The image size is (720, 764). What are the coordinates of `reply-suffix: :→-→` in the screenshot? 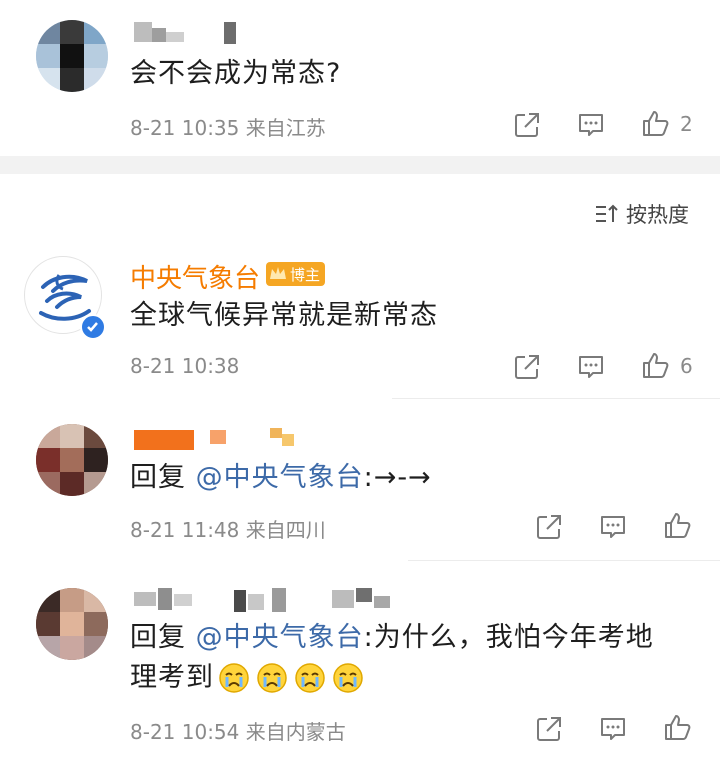 It's located at (397, 477).